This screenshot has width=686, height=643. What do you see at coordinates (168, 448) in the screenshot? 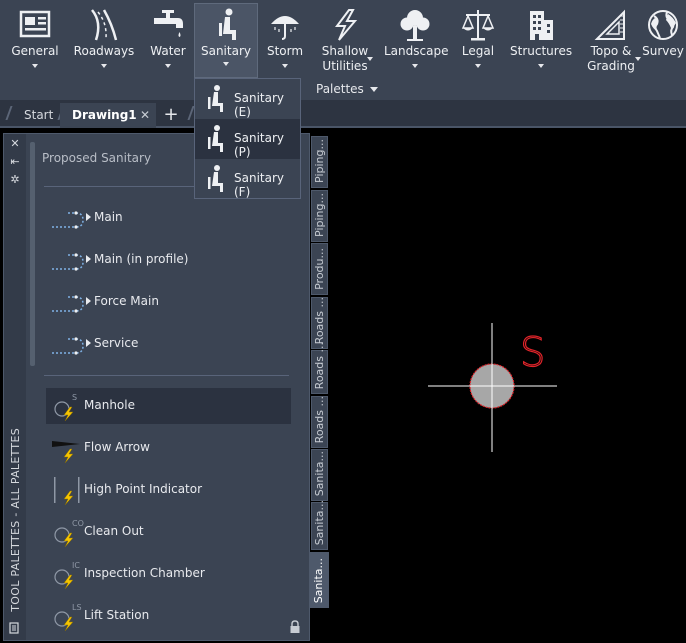
I see `palette-tool-item: Flow Arrow` at bounding box center [168, 448].